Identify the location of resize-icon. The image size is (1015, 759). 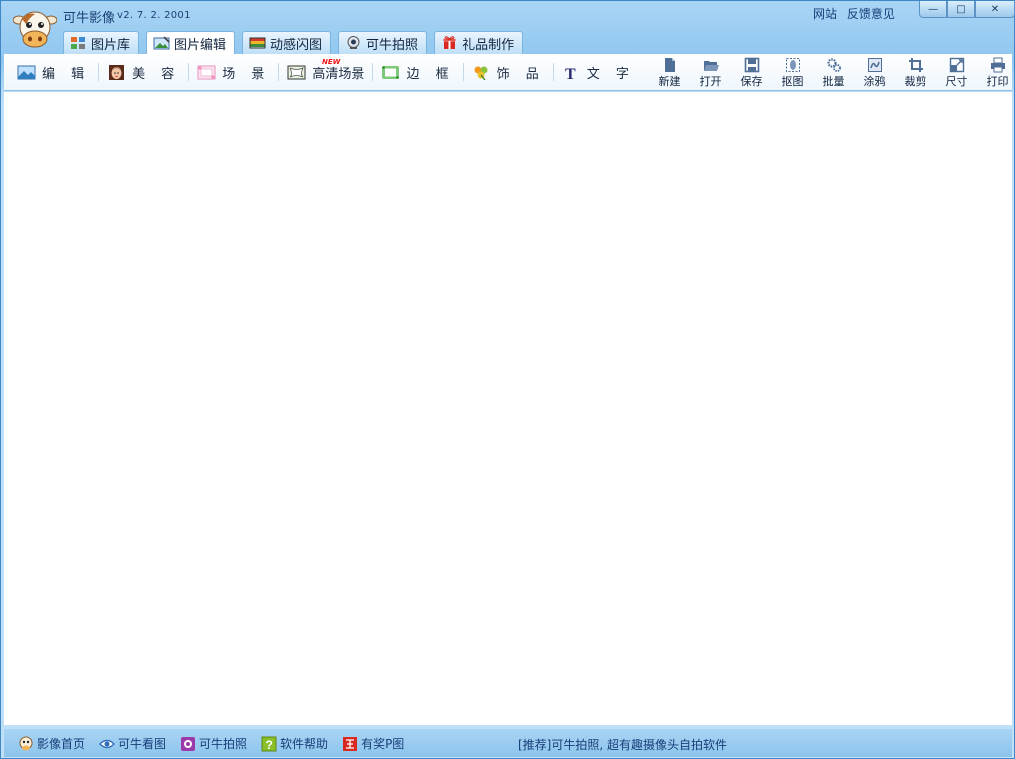
(956, 65).